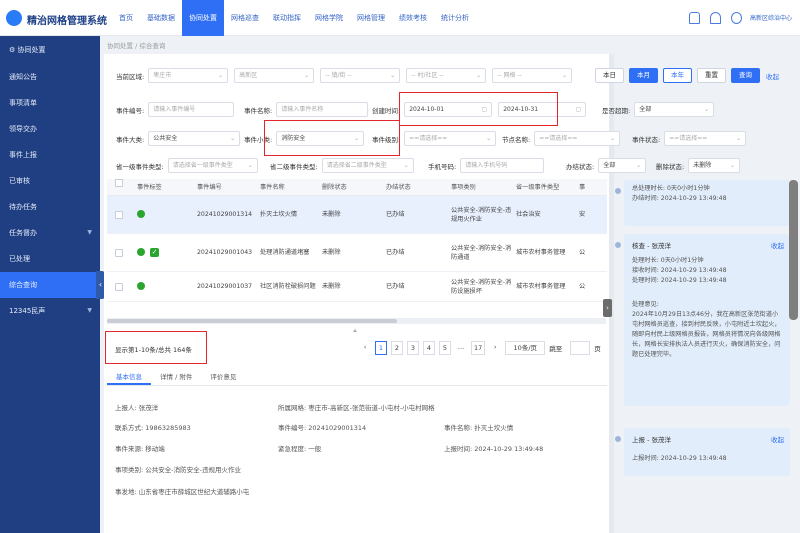 This screenshot has height=533, width=800. Describe the element at coordinates (161, 18) in the screenshot. I see `nav-basic-data: 基础数据` at that location.